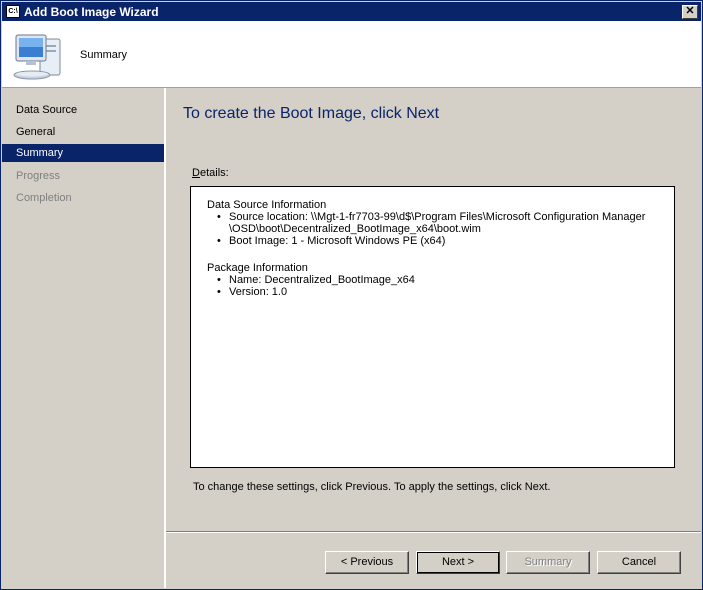 The width and height of the screenshot is (703, 590). Describe the element at coordinates (104, 55) in the screenshot. I see `page-title: Summary` at that location.